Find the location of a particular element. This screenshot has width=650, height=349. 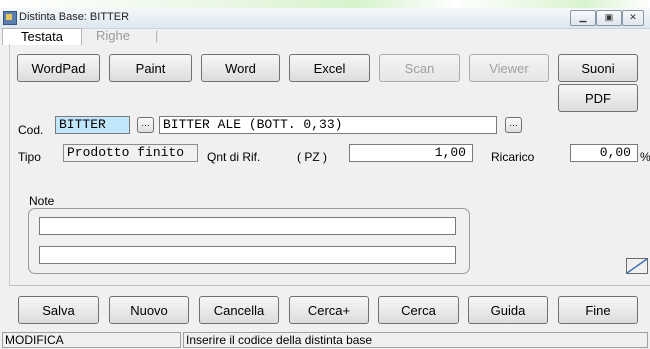

paint-button: Paint is located at coordinates (150, 68).